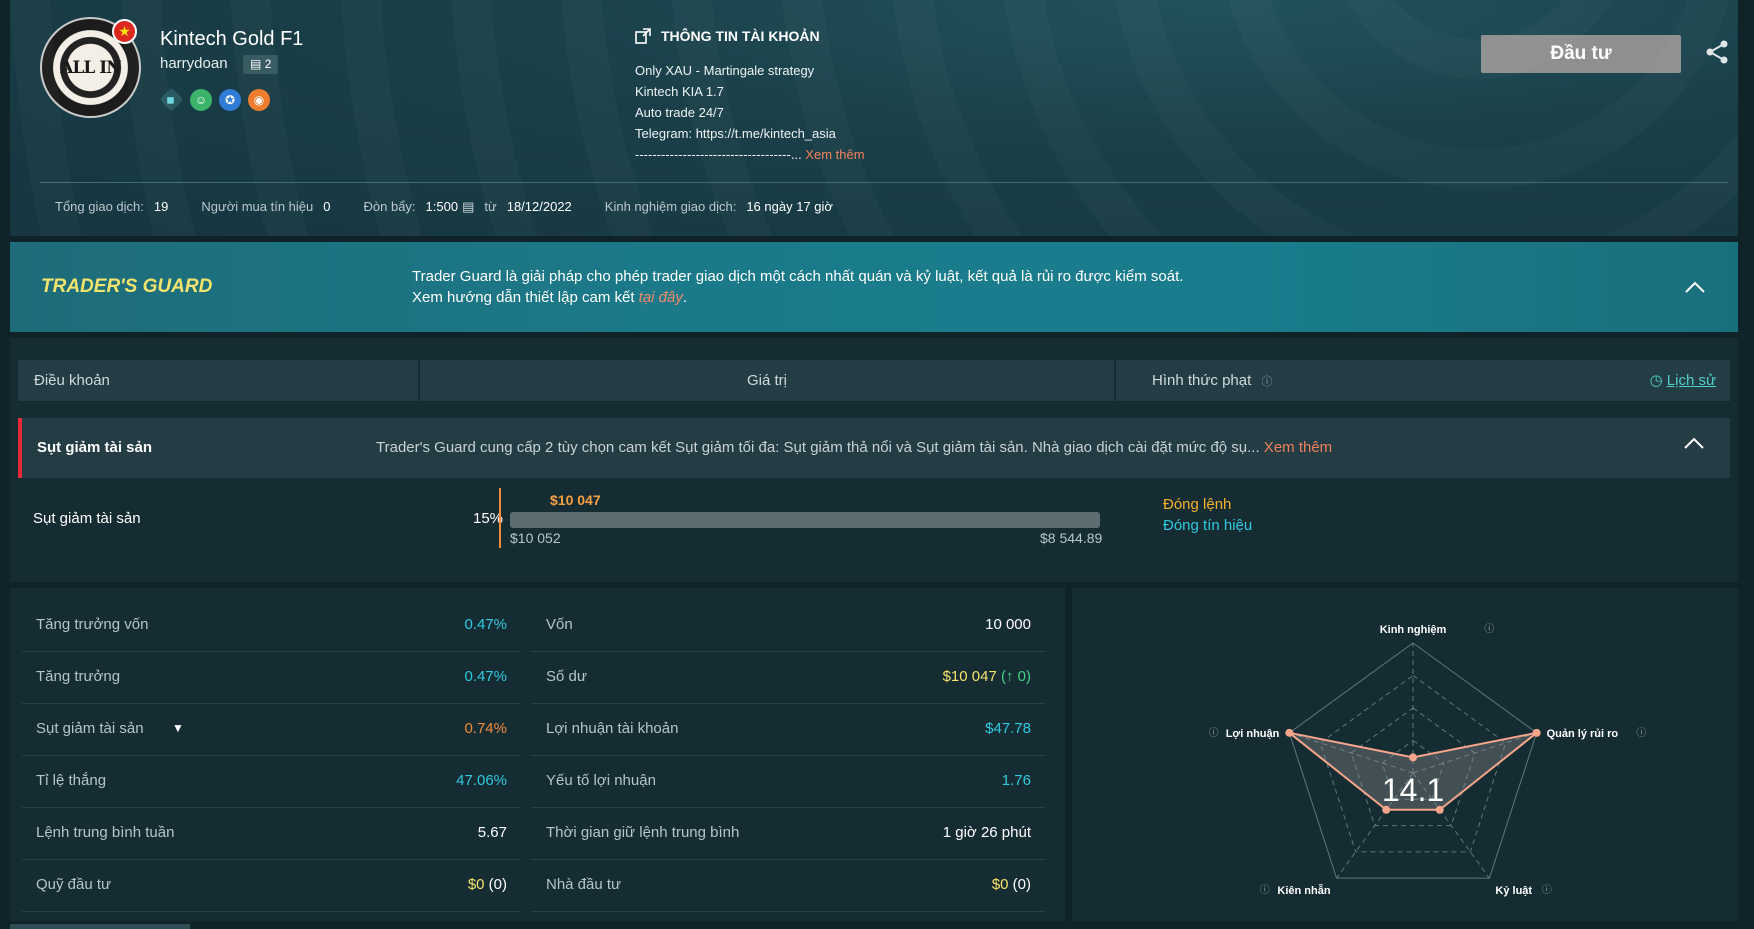 The image size is (1754, 929). Describe the element at coordinates (257, 206) in the screenshot. I see `buyers-label: Người mua tín hiệu` at that location.